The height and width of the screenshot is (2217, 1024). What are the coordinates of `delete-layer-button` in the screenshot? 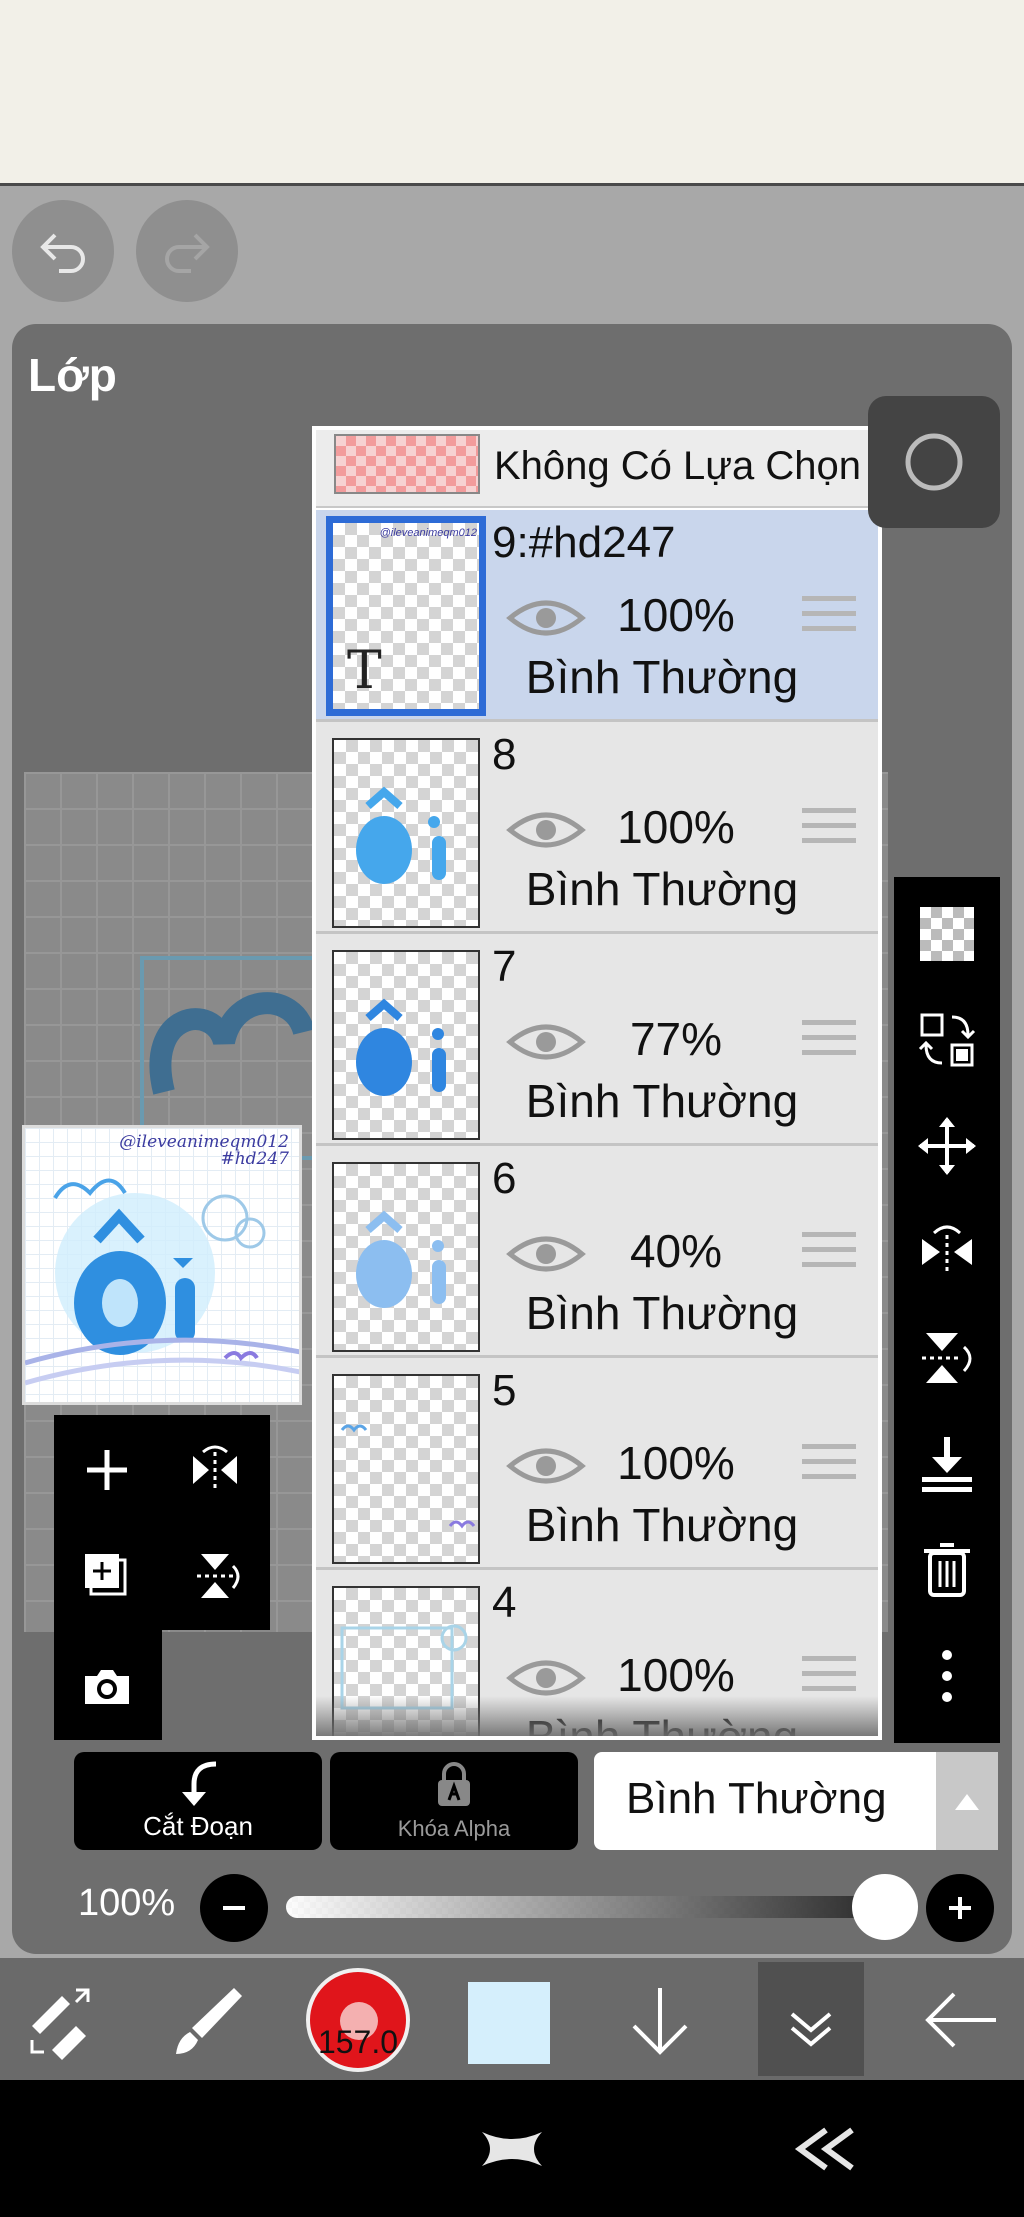 It's located at (947, 1570).